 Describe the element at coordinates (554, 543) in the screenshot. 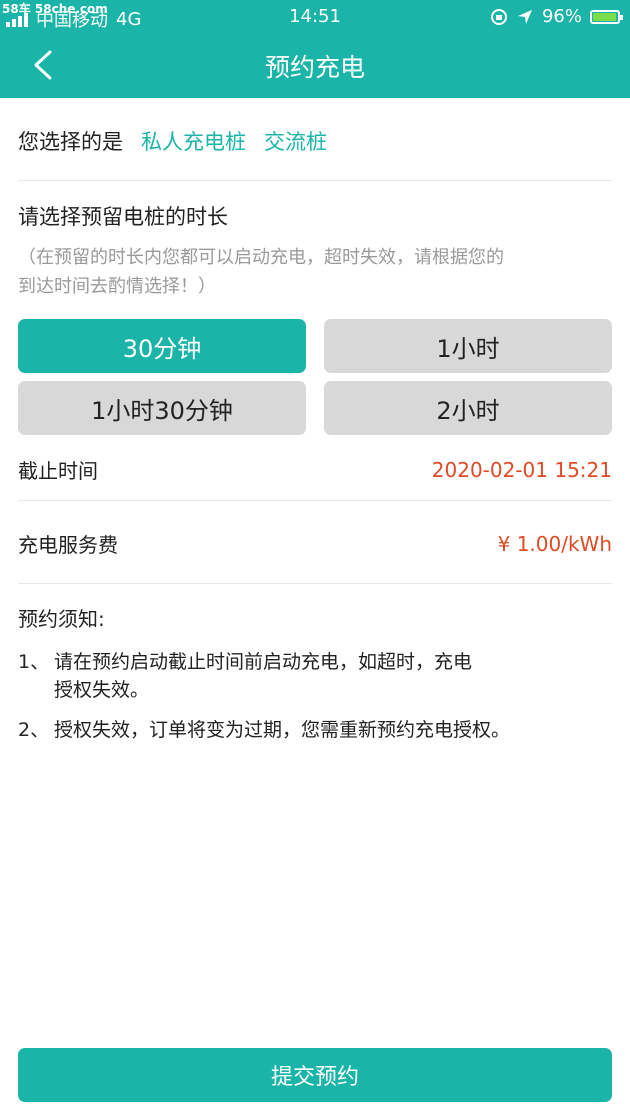

I see `fee-value: ¥ 1.00/kWh` at that location.